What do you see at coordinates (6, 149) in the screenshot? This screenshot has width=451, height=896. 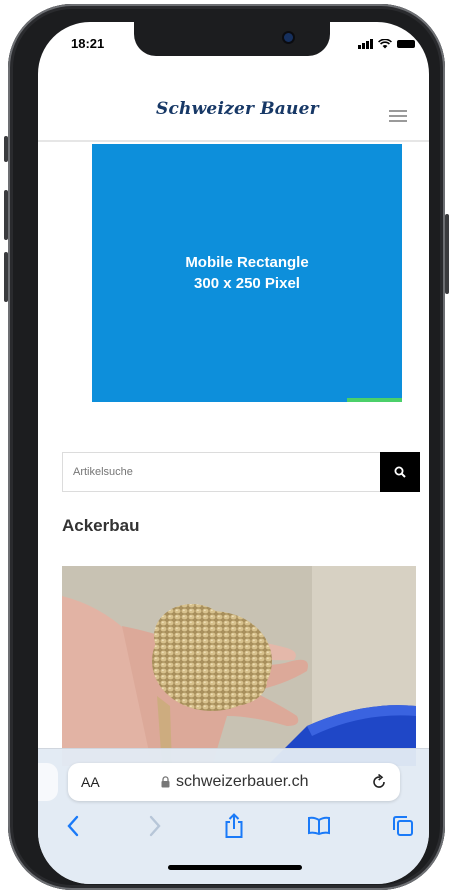 I see `side-button-mute` at bounding box center [6, 149].